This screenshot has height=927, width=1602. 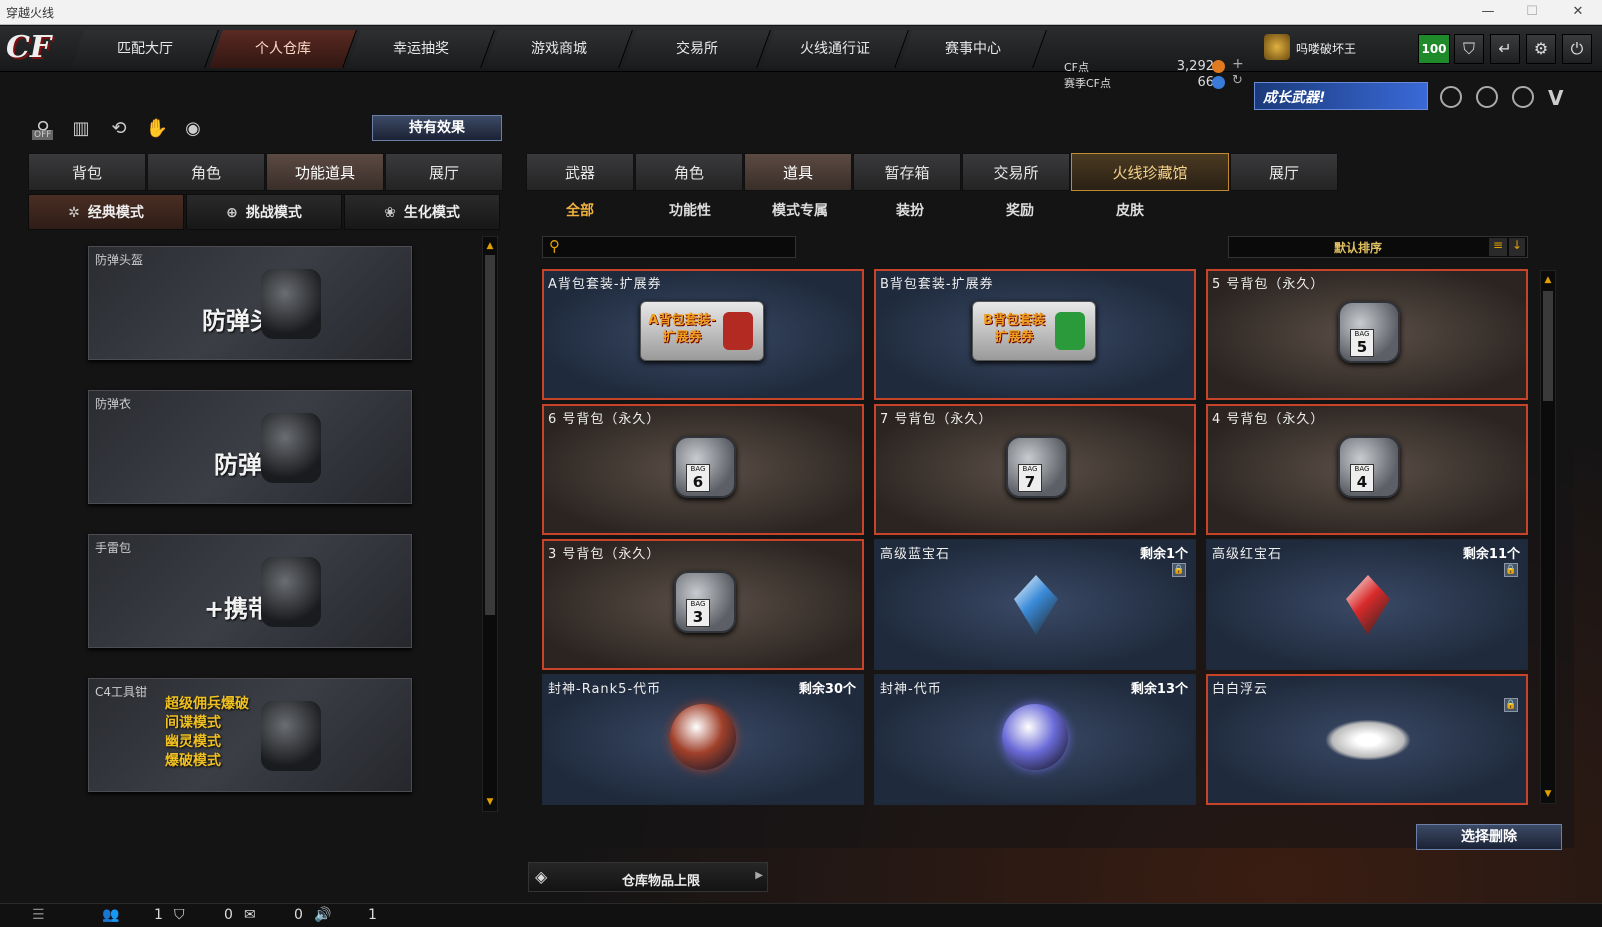 What do you see at coordinates (1035, 739) in the screenshot?
I see `item-card-11: 封神-代币 剩余13个` at bounding box center [1035, 739].